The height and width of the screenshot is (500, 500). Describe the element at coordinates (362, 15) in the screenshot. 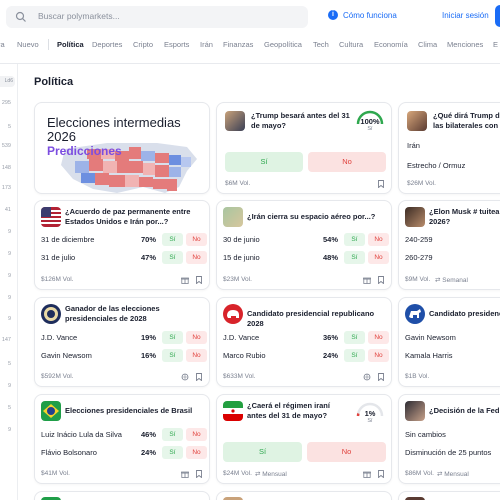

I see `how-it-works-link: i Cómo funciona` at that location.